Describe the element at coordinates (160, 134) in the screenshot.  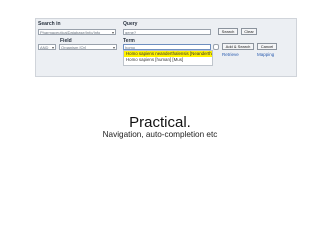
I see `slide-subtitle: Navigation, auto-completion etc` at that location.